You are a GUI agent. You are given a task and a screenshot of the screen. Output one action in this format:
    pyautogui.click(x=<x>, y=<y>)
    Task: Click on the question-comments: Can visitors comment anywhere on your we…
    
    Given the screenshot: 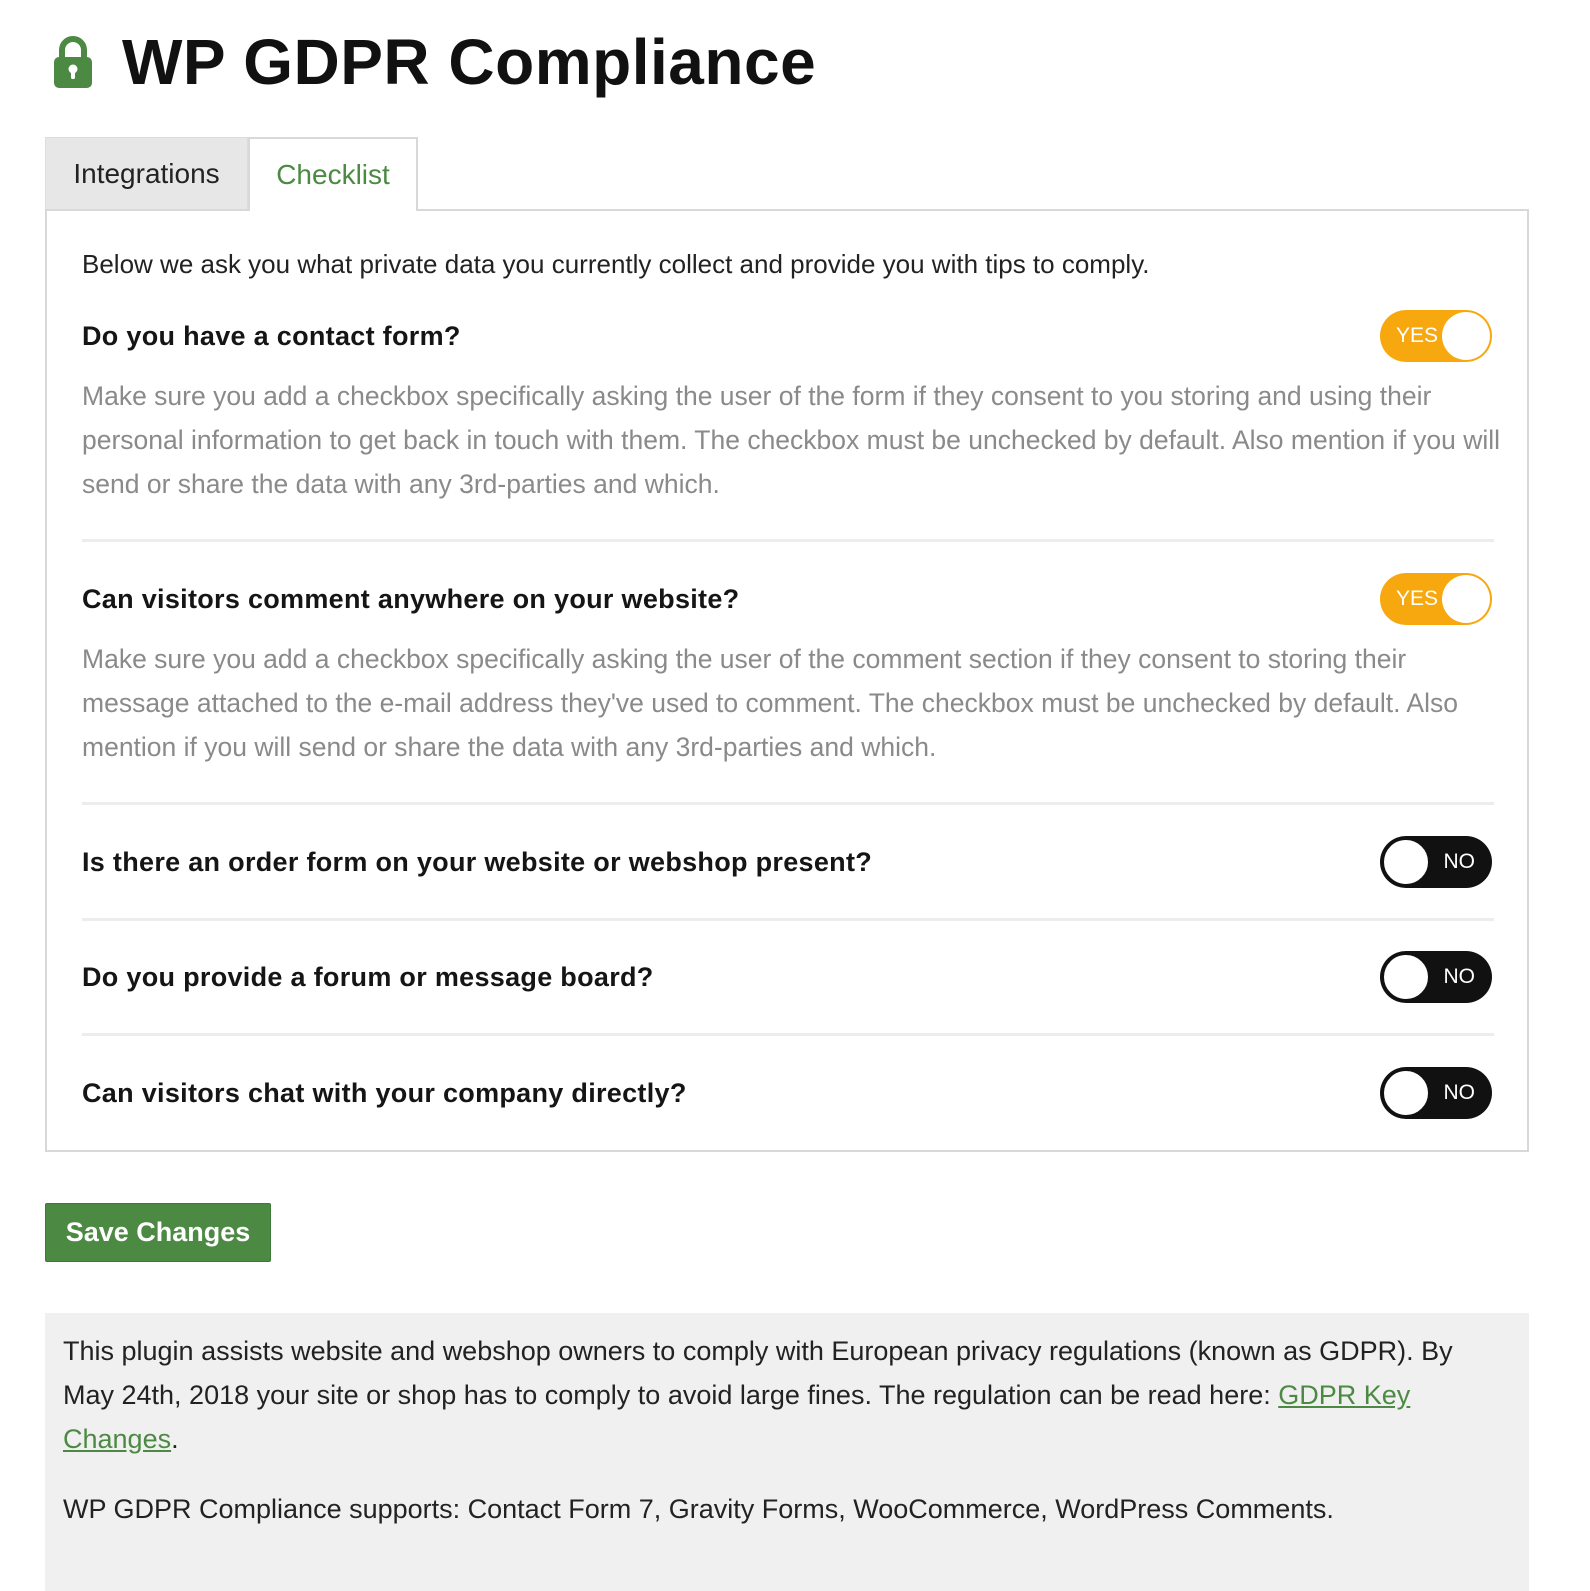 What is the action you would take?
    pyautogui.click(x=411, y=599)
    